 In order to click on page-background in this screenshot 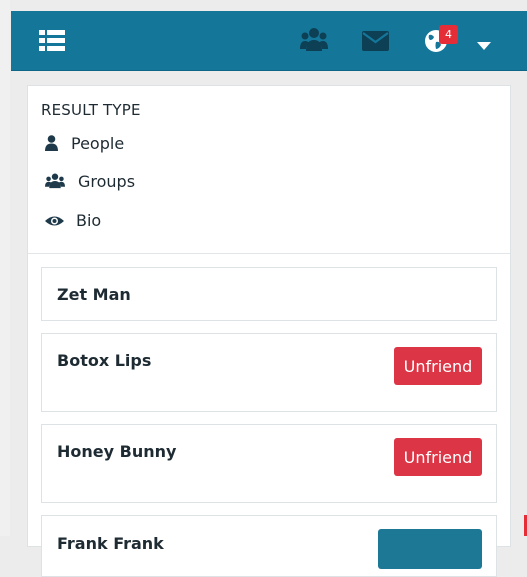, I will do `click(5, 268)`.